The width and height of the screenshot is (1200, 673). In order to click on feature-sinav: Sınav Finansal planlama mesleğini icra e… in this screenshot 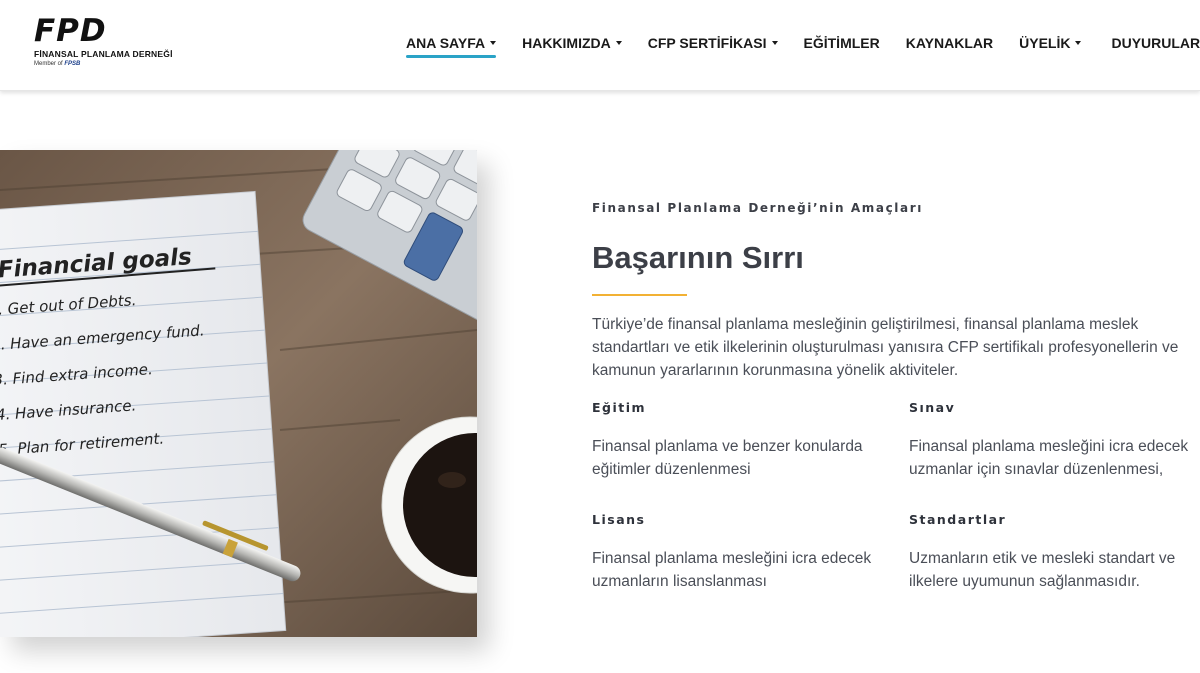, I will do `click(1054, 440)`.